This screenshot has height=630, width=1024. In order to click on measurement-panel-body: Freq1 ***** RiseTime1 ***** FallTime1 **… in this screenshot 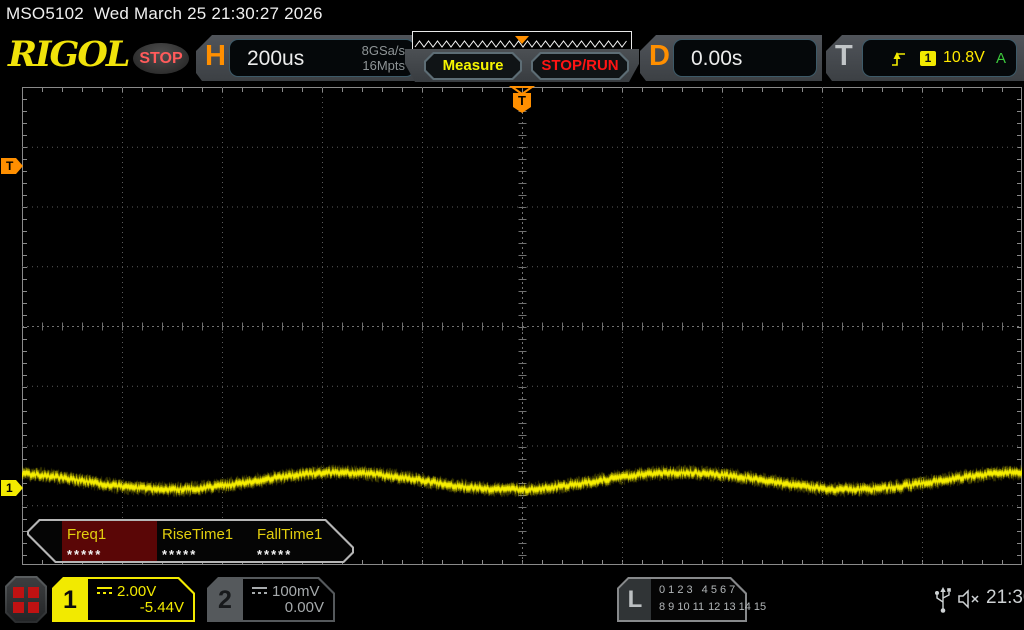, I will do `click(190, 541)`.